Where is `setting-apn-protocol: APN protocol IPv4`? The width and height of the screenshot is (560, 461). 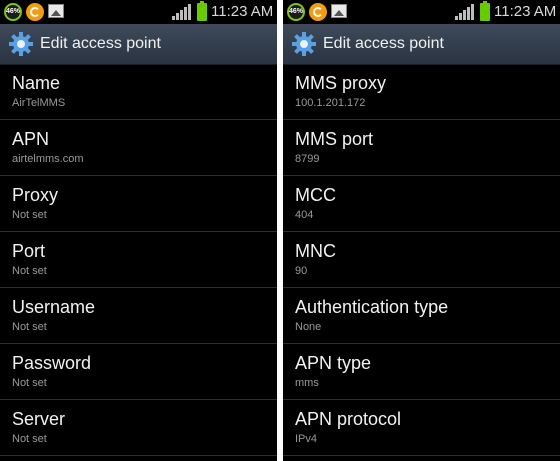 setting-apn-protocol: APN protocol IPv4 is located at coordinates (421, 428).